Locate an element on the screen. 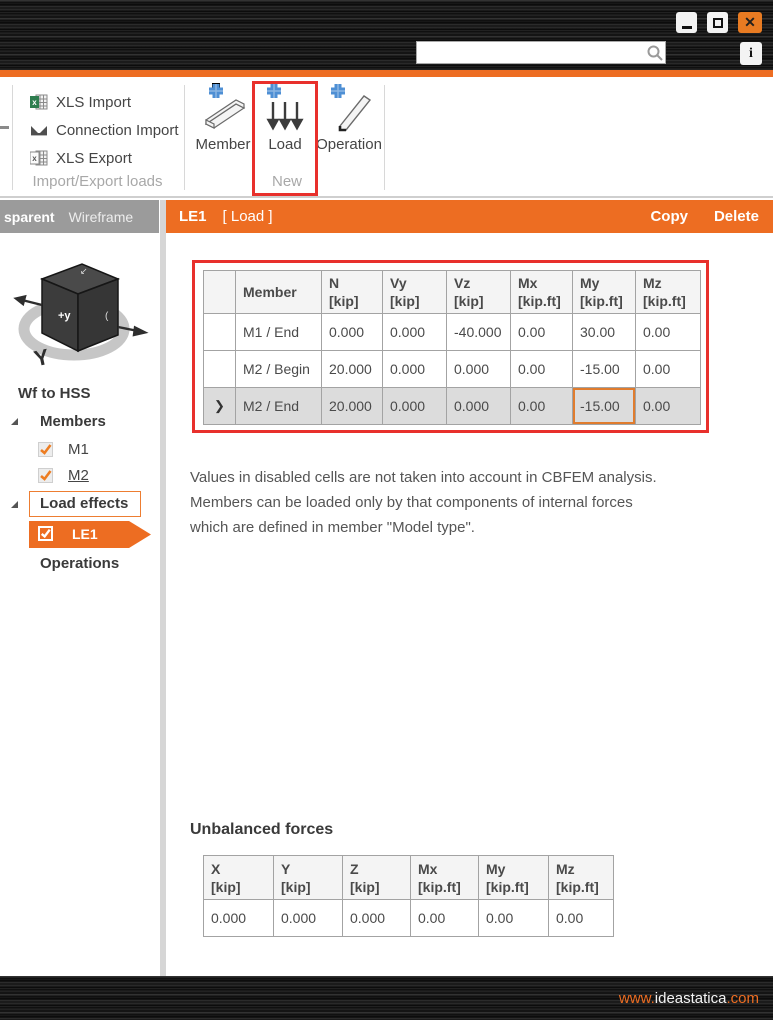 The height and width of the screenshot is (1020, 773). column-header-x: X [kip] is located at coordinates (238, 877).